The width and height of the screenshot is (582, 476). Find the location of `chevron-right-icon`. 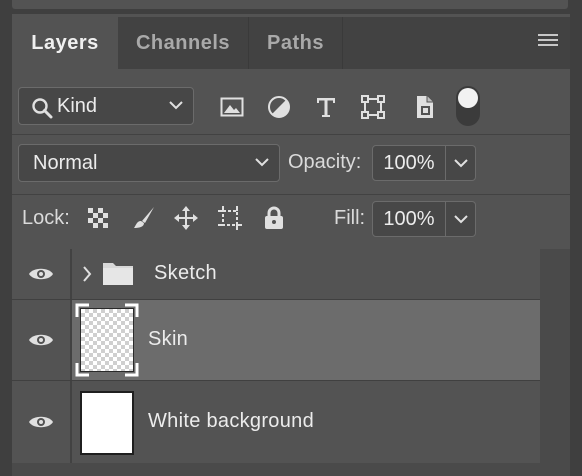

chevron-right-icon is located at coordinates (87, 274).